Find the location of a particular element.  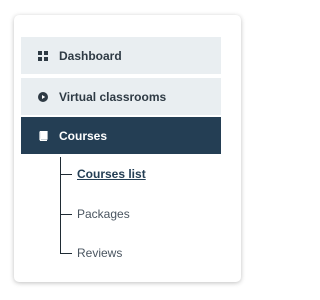

play-circle-icon is located at coordinates (43, 96).